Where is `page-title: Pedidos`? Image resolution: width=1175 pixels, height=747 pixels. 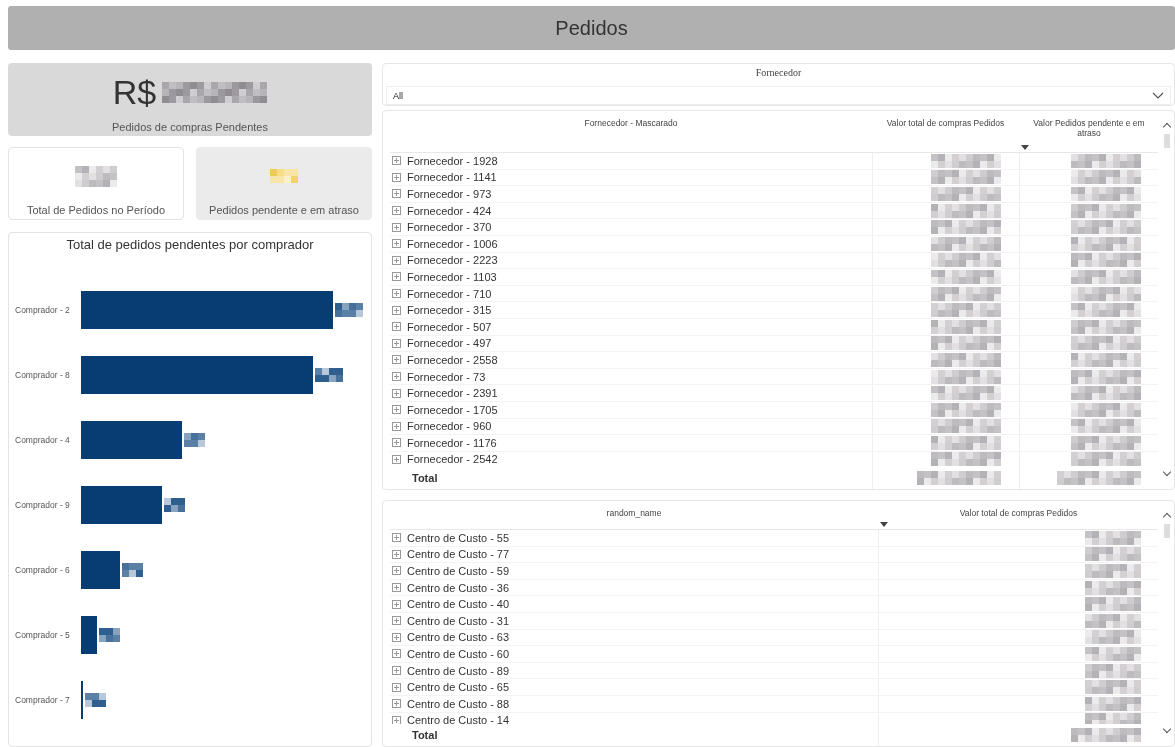
page-title: Pedidos is located at coordinates (591, 28).